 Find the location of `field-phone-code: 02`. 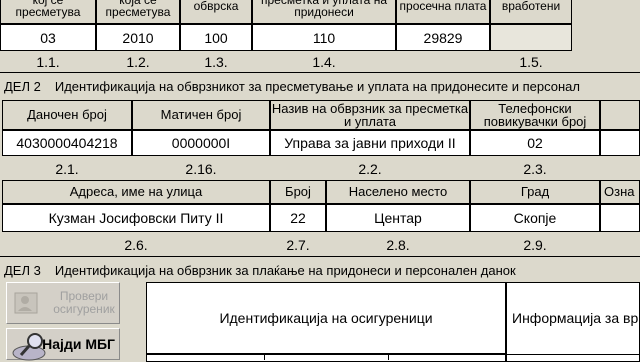

field-phone-code: 02 is located at coordinates (535, 143).